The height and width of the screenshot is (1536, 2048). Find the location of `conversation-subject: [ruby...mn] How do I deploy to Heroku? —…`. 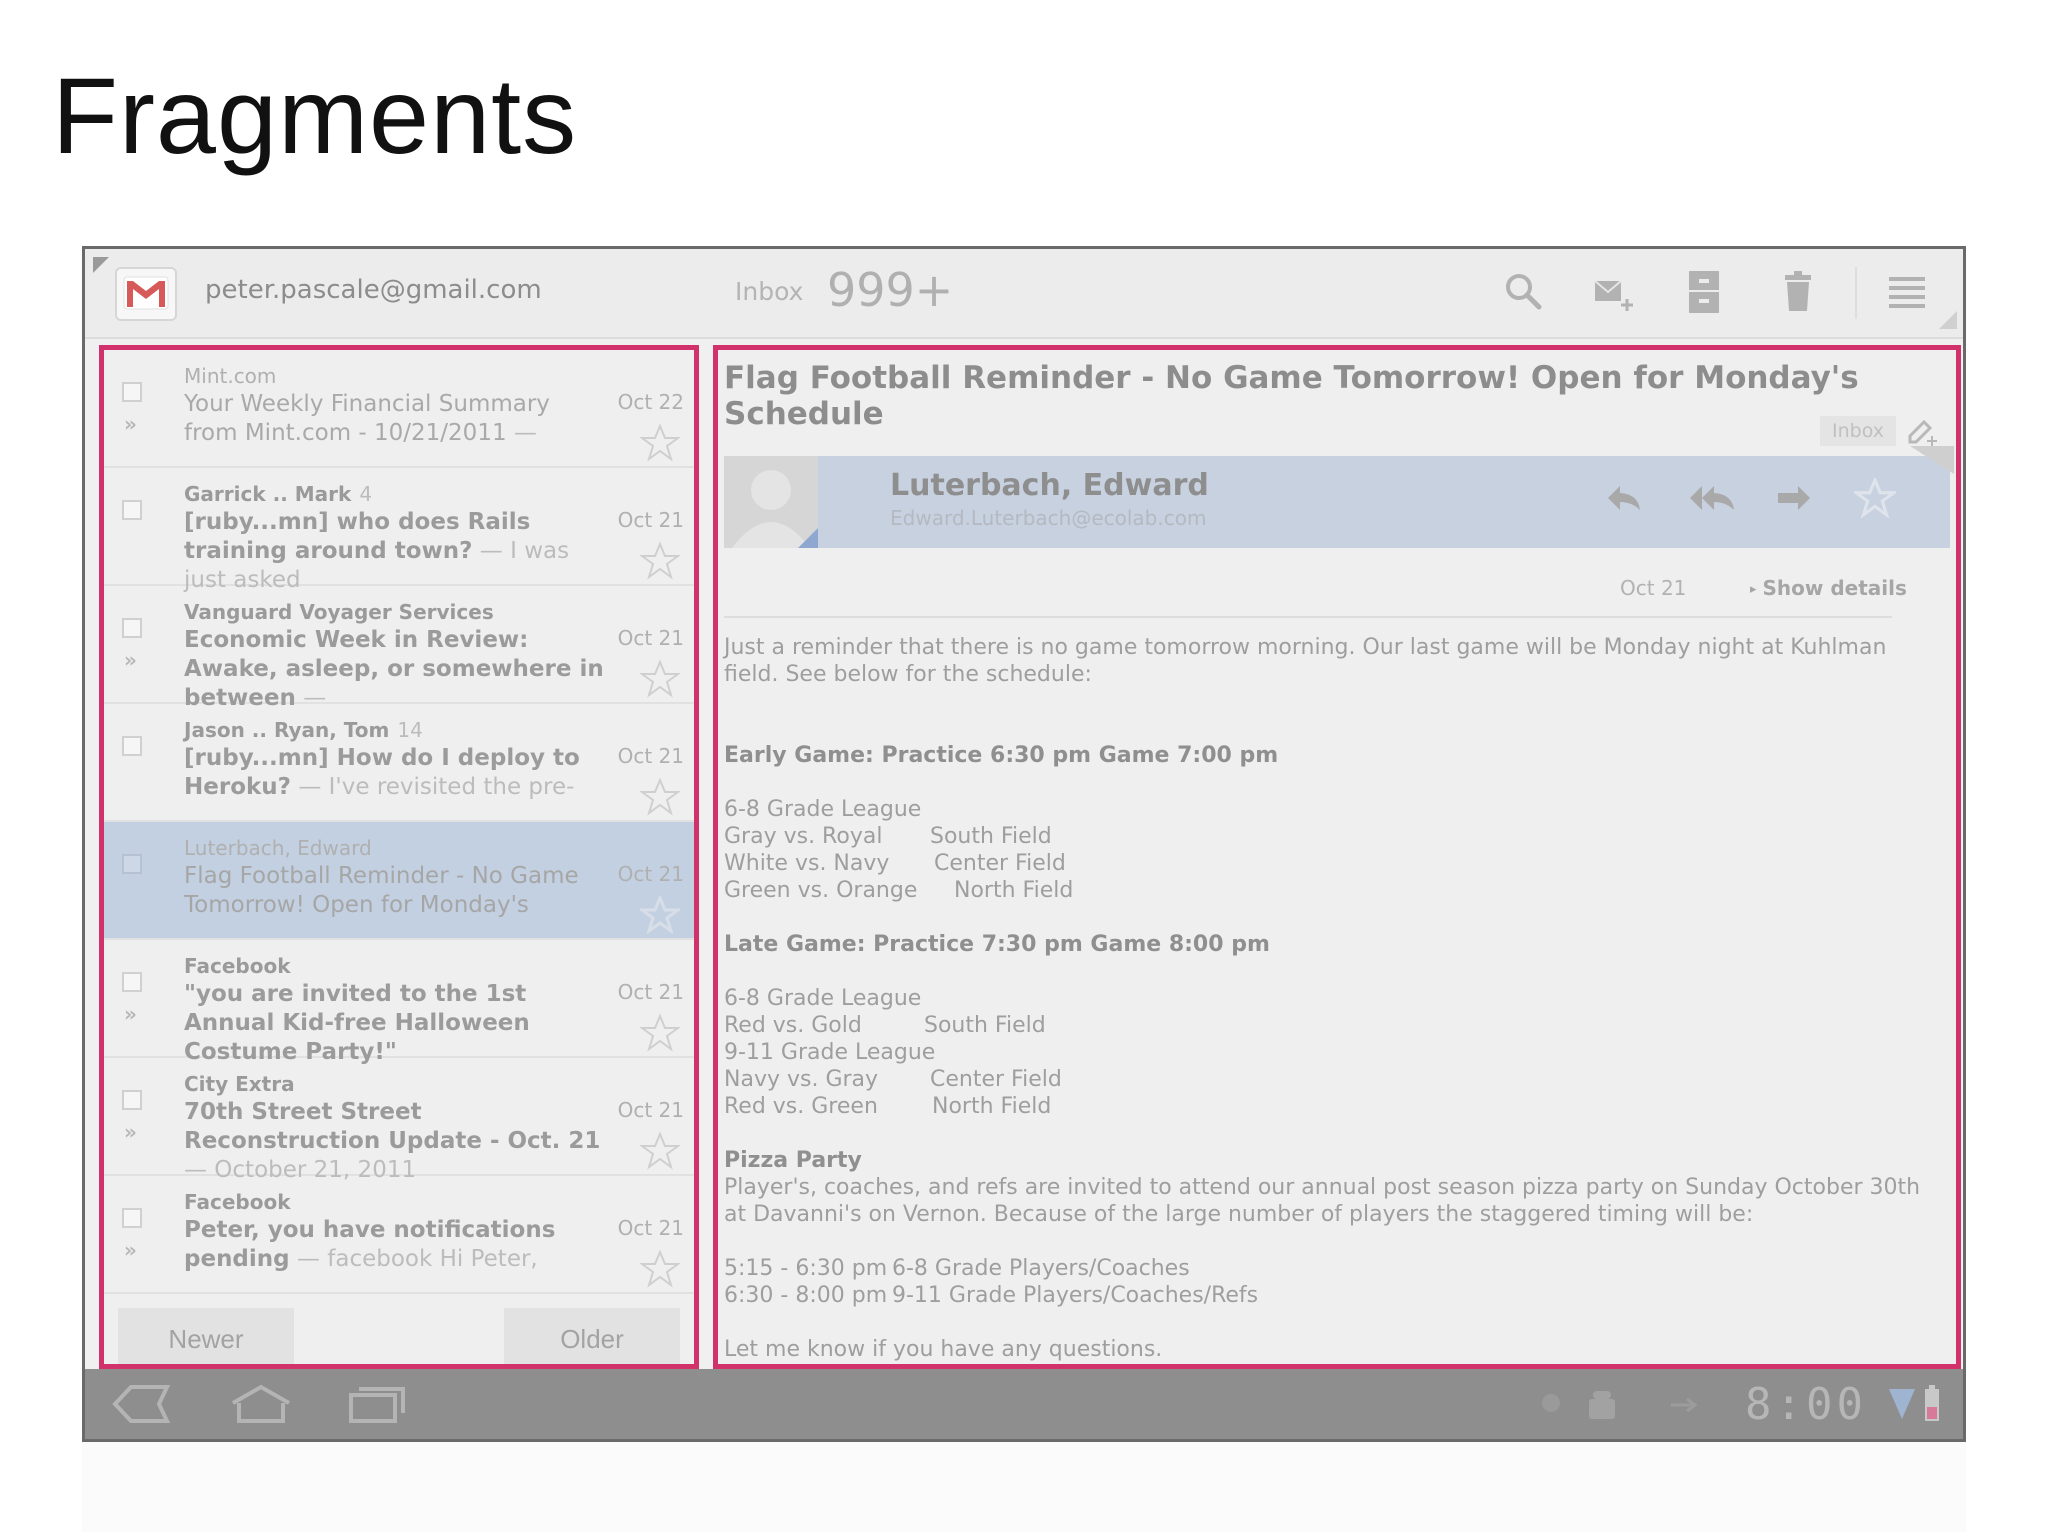

conversation-subject: [ruby...mn] How do I deploy to Heroku? —… is located at coordinates (382, 772).